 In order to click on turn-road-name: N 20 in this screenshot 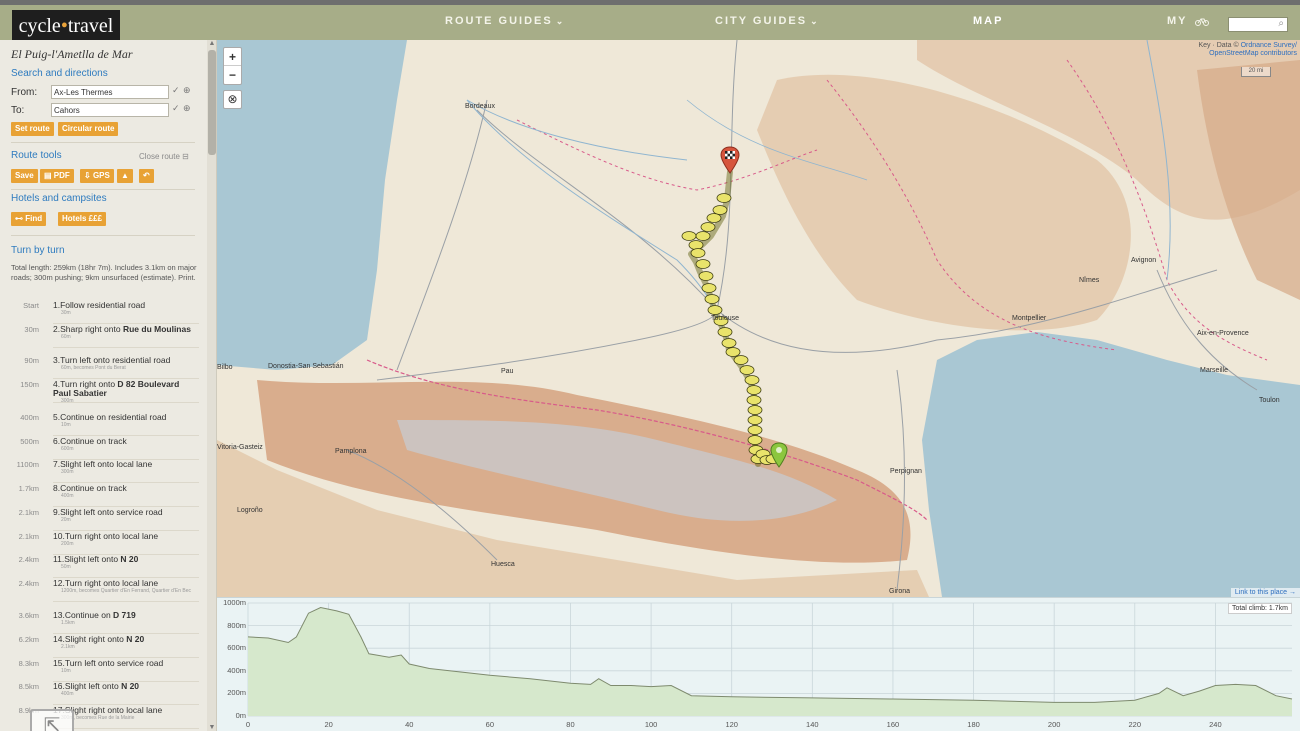, I will do `click(135, 639)`.